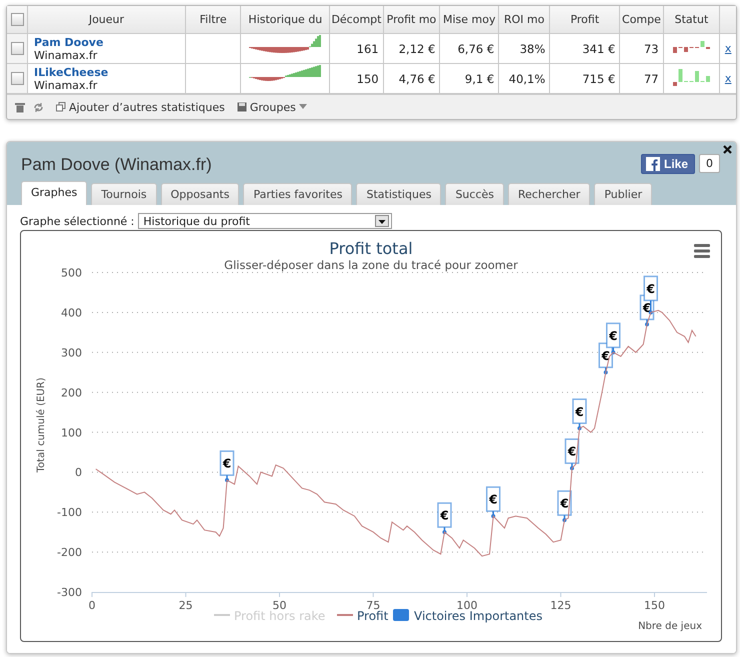 The width and height of the screenshot is (740, 657). I want to click on menu-icon, so click(702, 251).